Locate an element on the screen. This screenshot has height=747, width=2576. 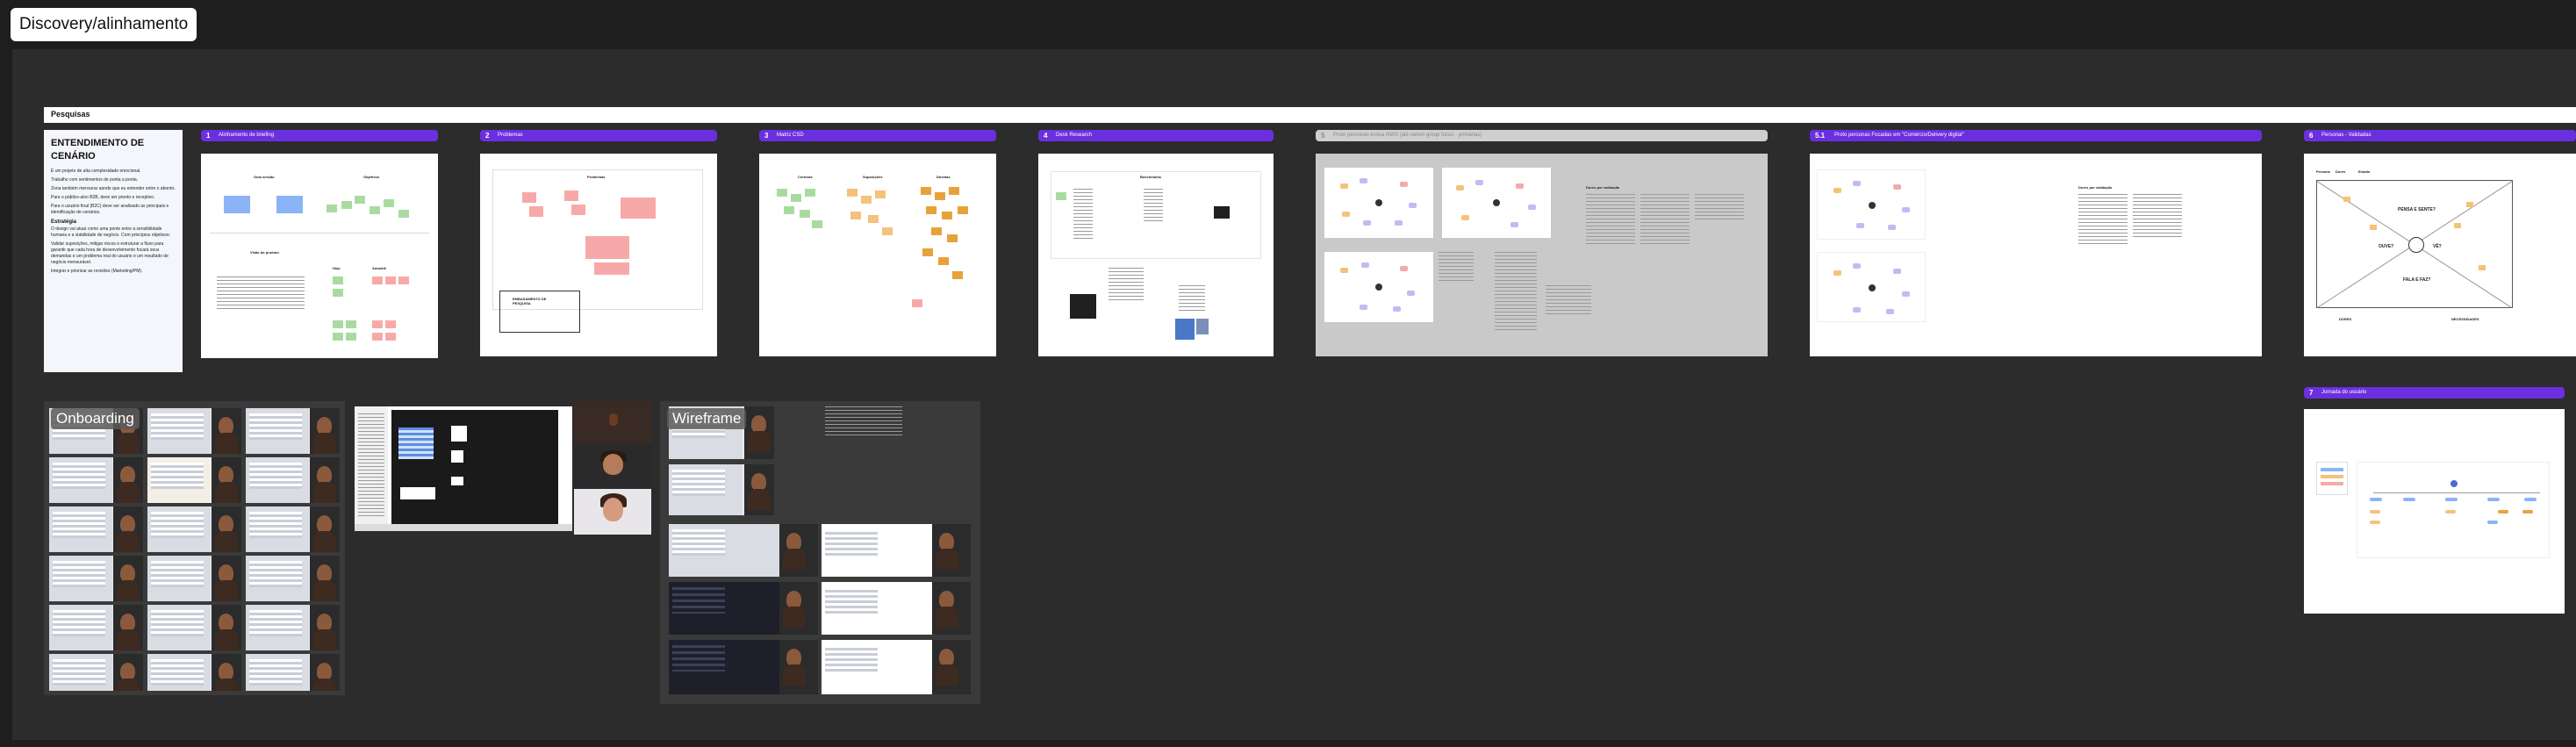
frame-tag-csd: 3 Matriz CSD is located at coordinates (877, 135).